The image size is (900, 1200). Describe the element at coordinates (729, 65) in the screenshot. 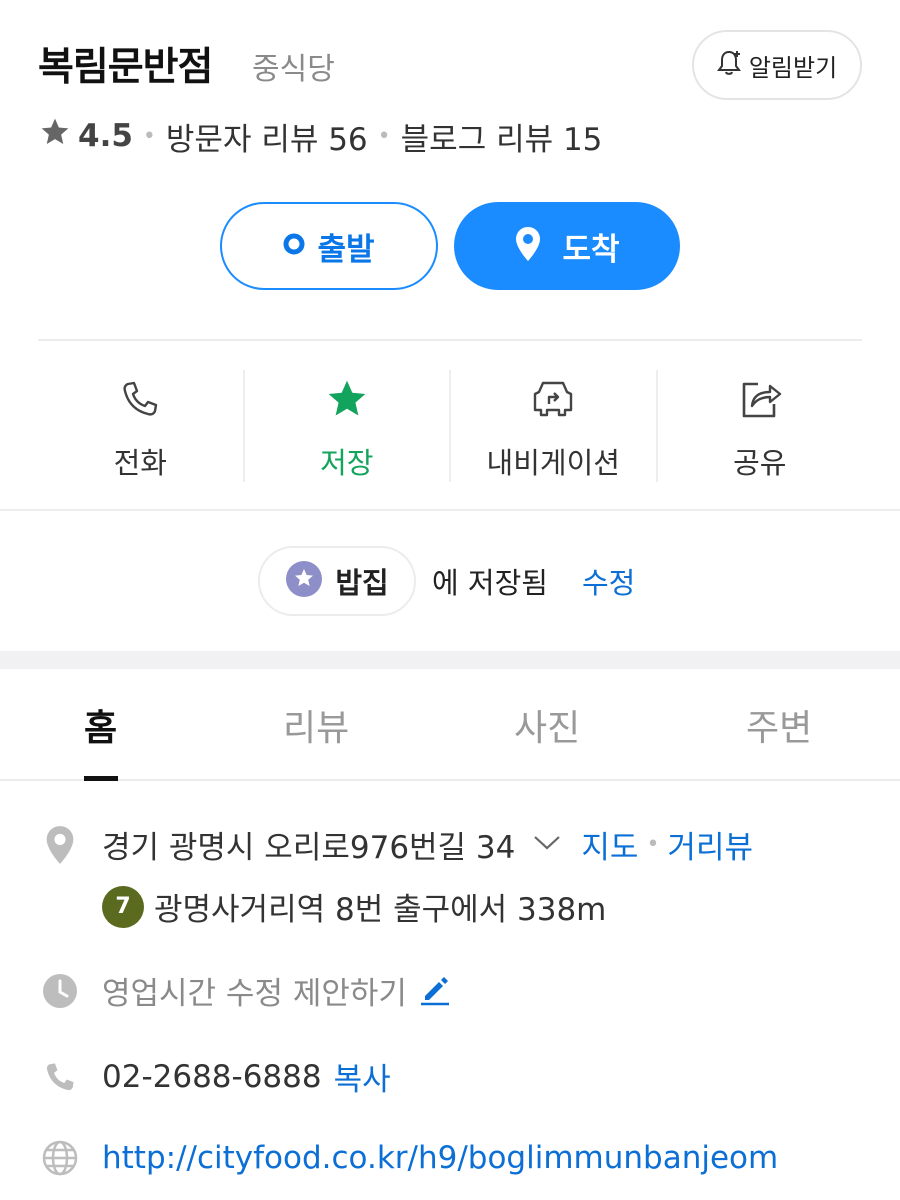

I see `bell-plus-icon` at that location.